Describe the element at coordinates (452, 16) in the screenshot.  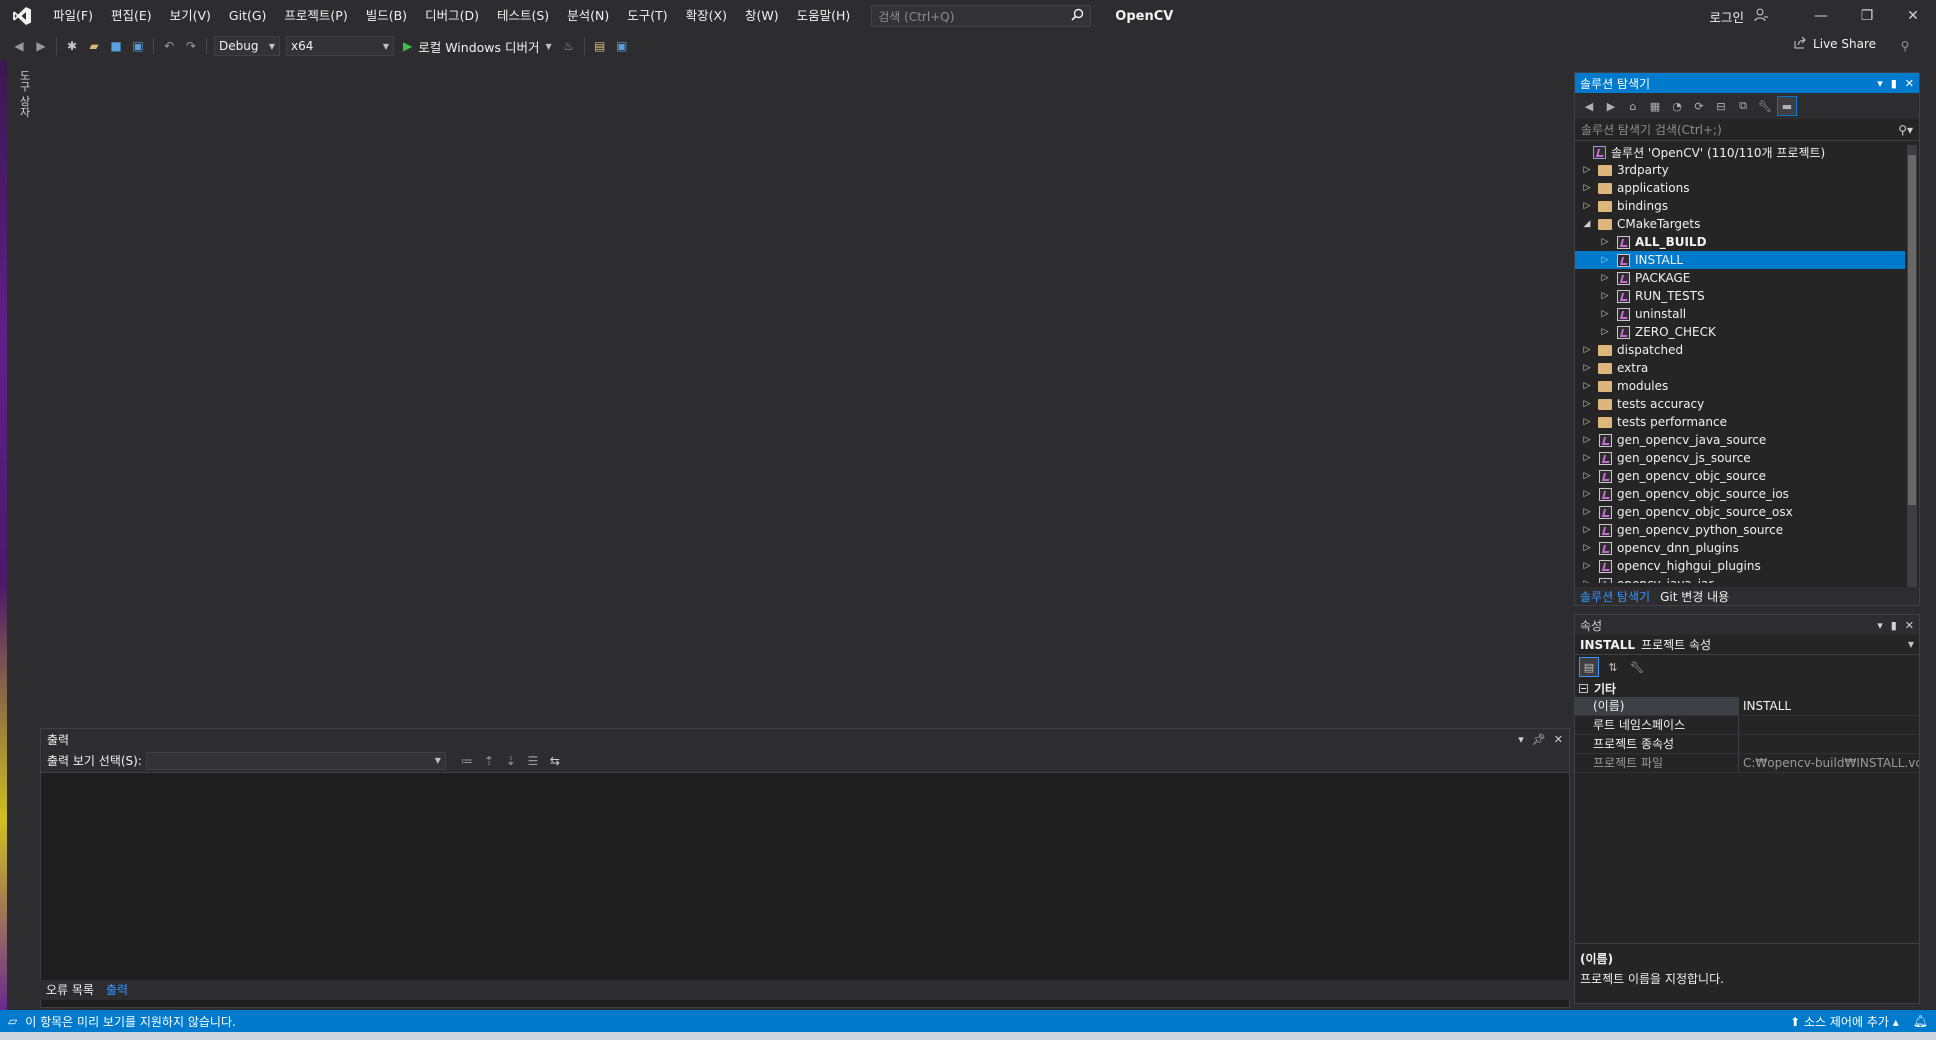
I see `menu-debug: 디버그(D)` at that location.